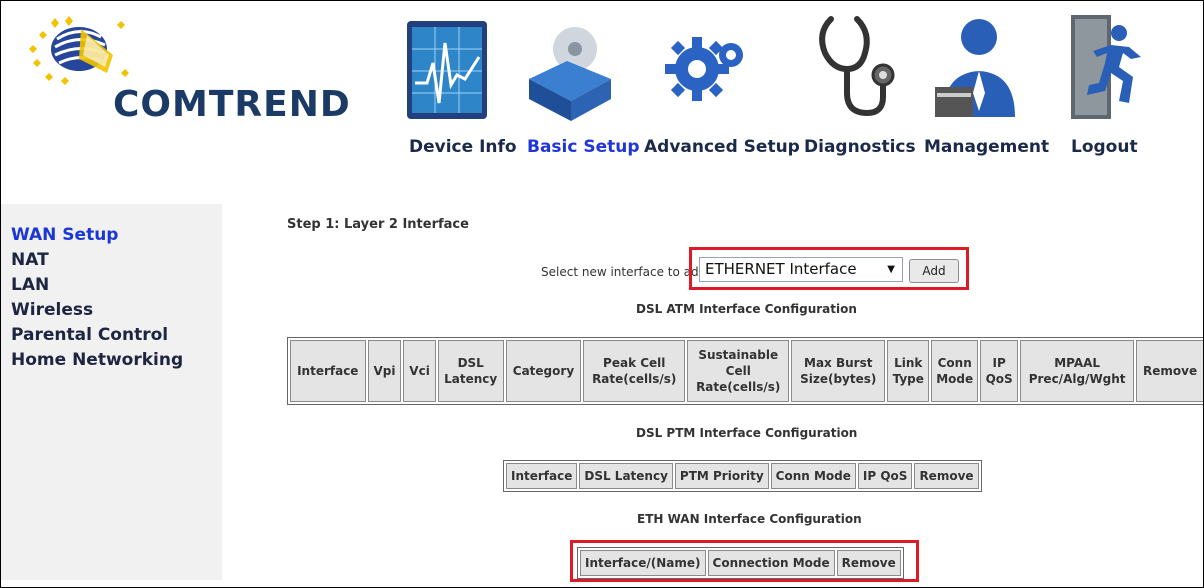 The width and height of the screenshot is (1204, 588). Describe the element at coordinates (747, 433) in the screenshot. I see `ptm-table-title: DSL PTM Interface Configuration` at that location.